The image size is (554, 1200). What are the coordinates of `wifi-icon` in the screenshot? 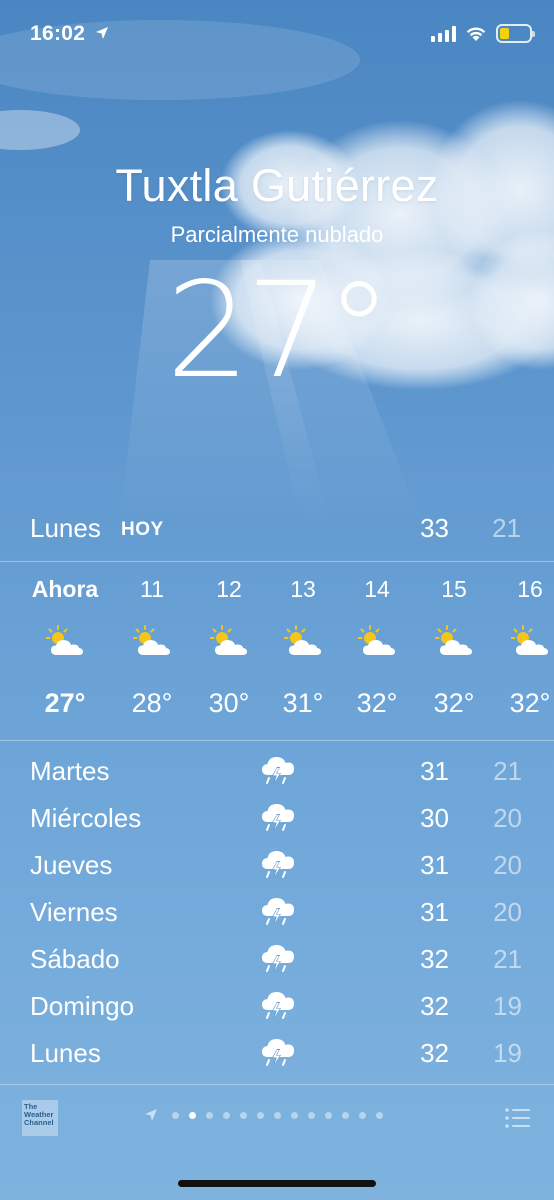 It's located at (476, 33).